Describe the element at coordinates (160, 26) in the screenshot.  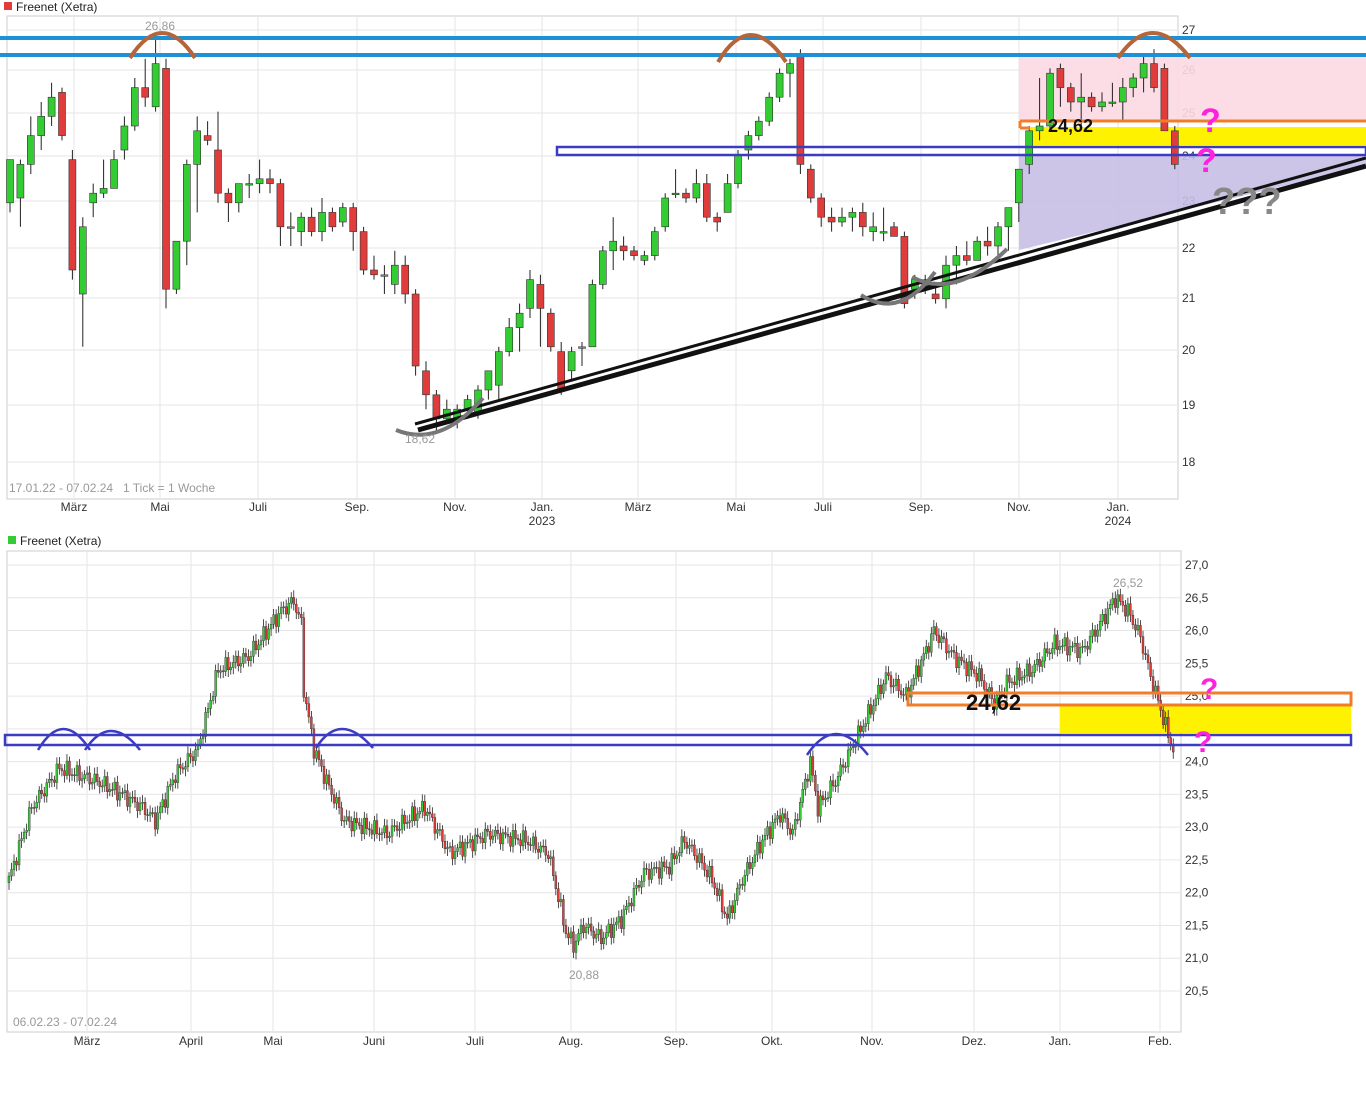
I see `weekly-high-label: 26,86` at that location.